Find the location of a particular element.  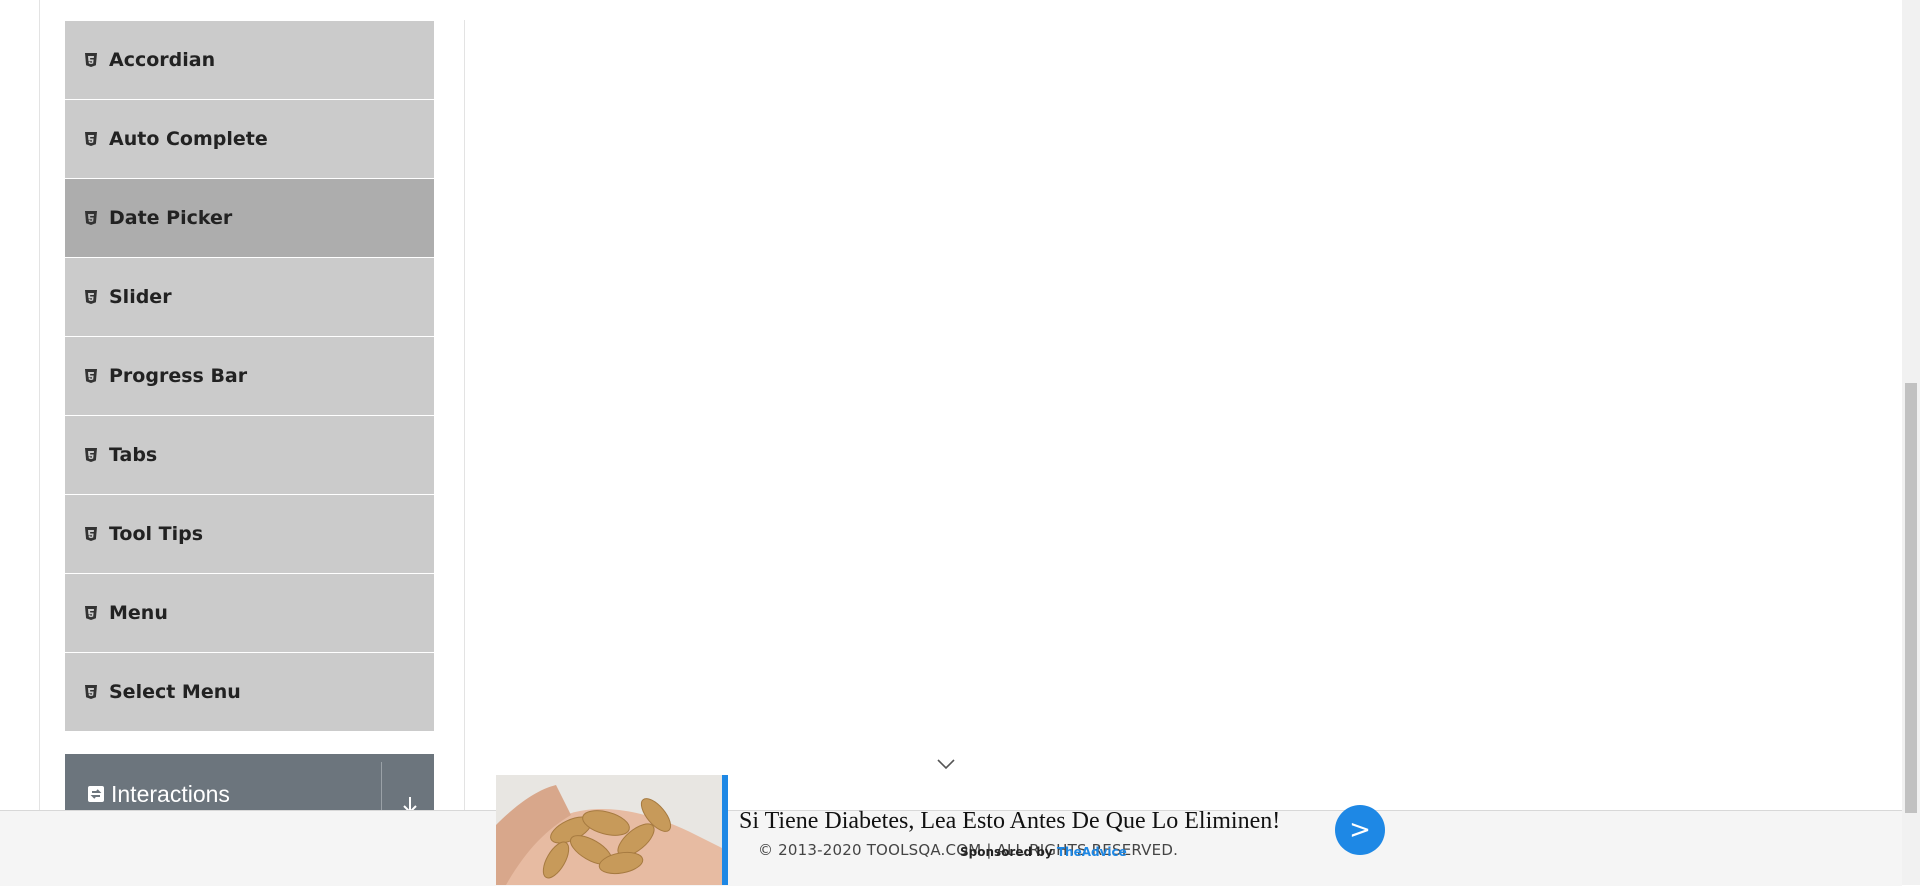

ad-image is located at coordinates (611, 830).